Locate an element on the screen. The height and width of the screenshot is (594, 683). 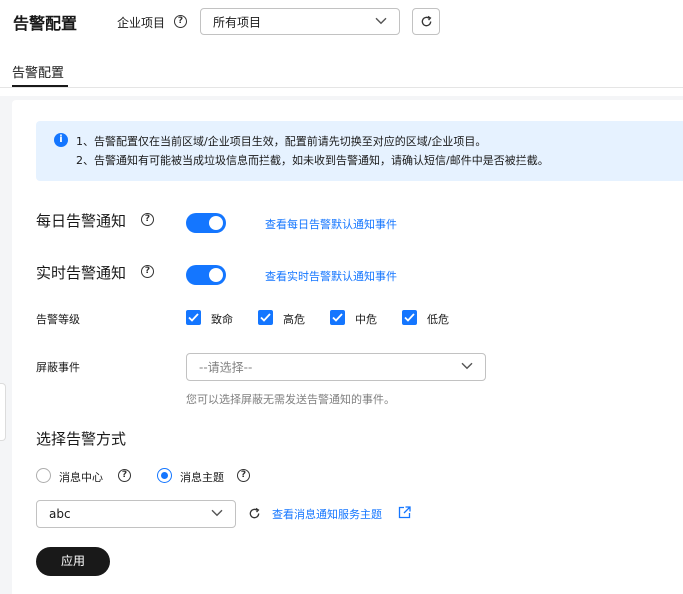
mask-events-placeholder: --请选择-- is located at coordinates (226, 367).